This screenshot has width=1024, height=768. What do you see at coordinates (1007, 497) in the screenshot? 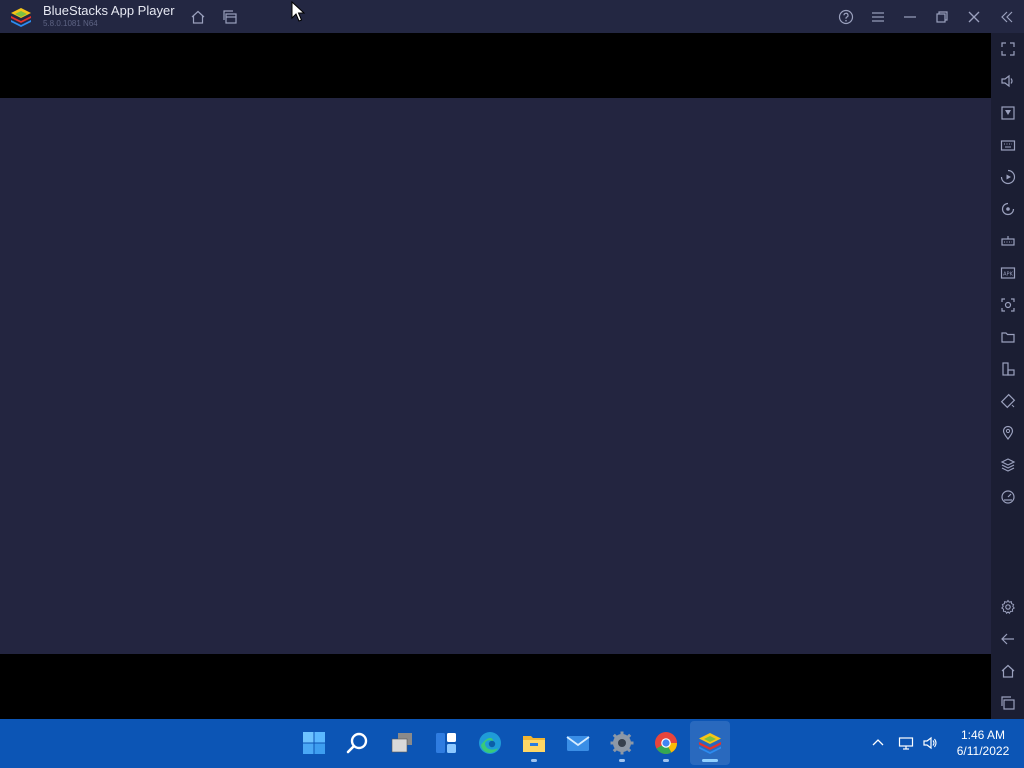
I see `eco-mode-icon` at bounding box center [1007, 497].